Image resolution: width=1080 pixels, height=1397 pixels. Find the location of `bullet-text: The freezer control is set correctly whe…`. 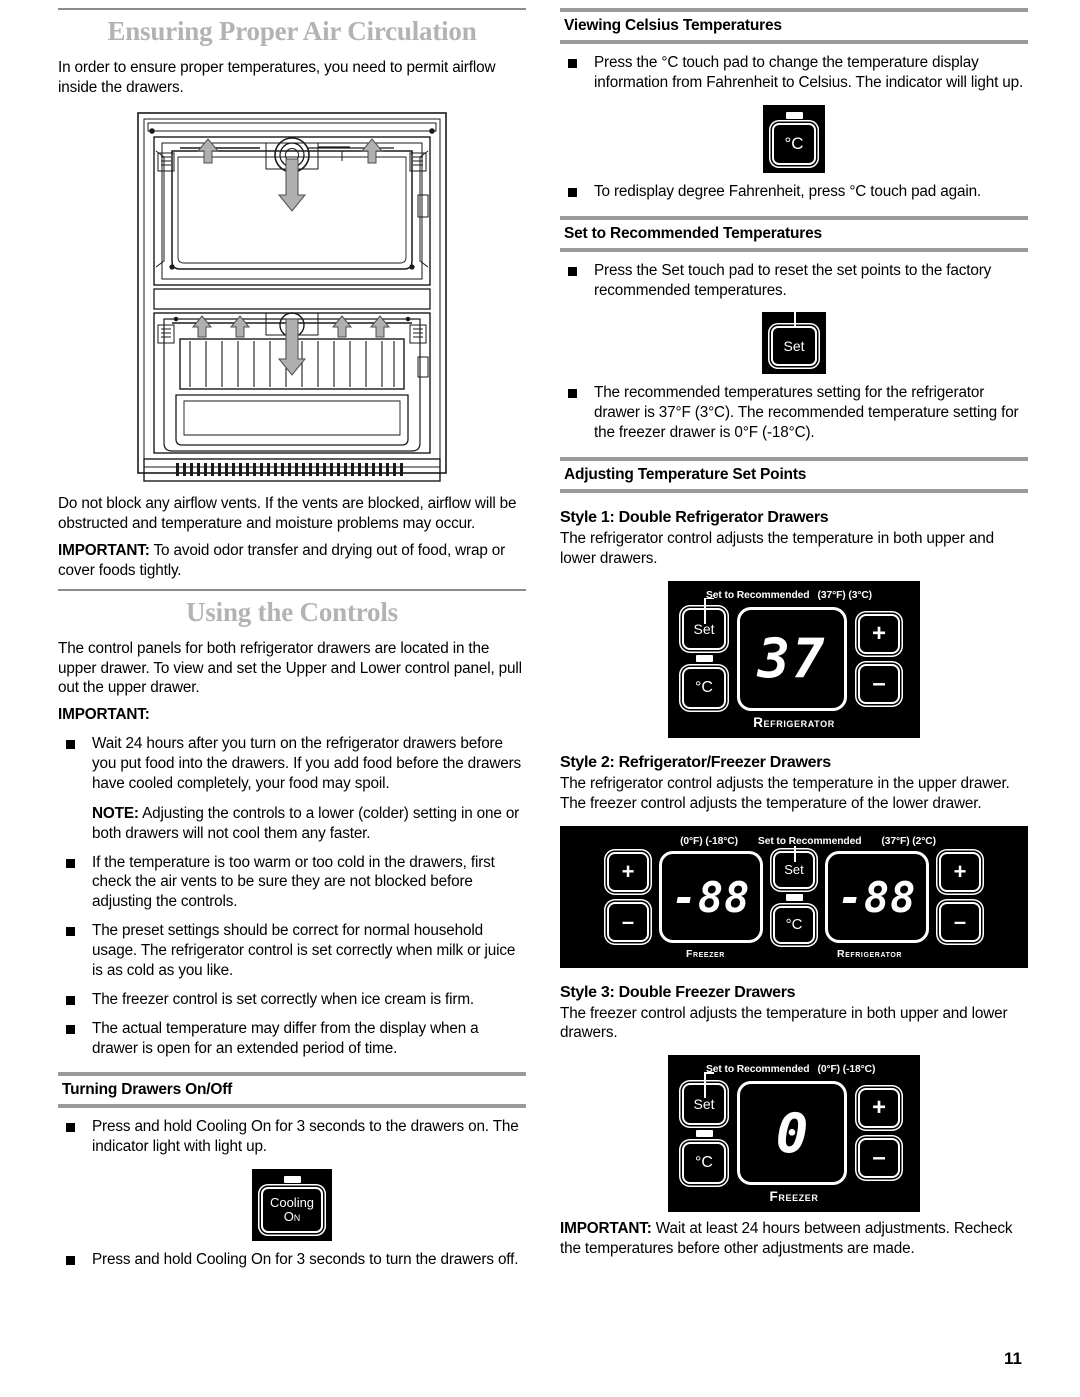

bullet-text: The freezer control is set correctly whe… is located at coordinates (283, 999).